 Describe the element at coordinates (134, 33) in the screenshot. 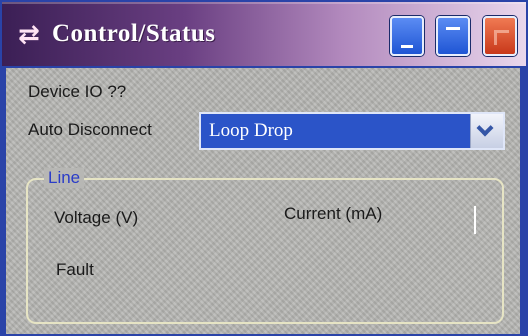

I see `window-title: Control/Status` at that location.